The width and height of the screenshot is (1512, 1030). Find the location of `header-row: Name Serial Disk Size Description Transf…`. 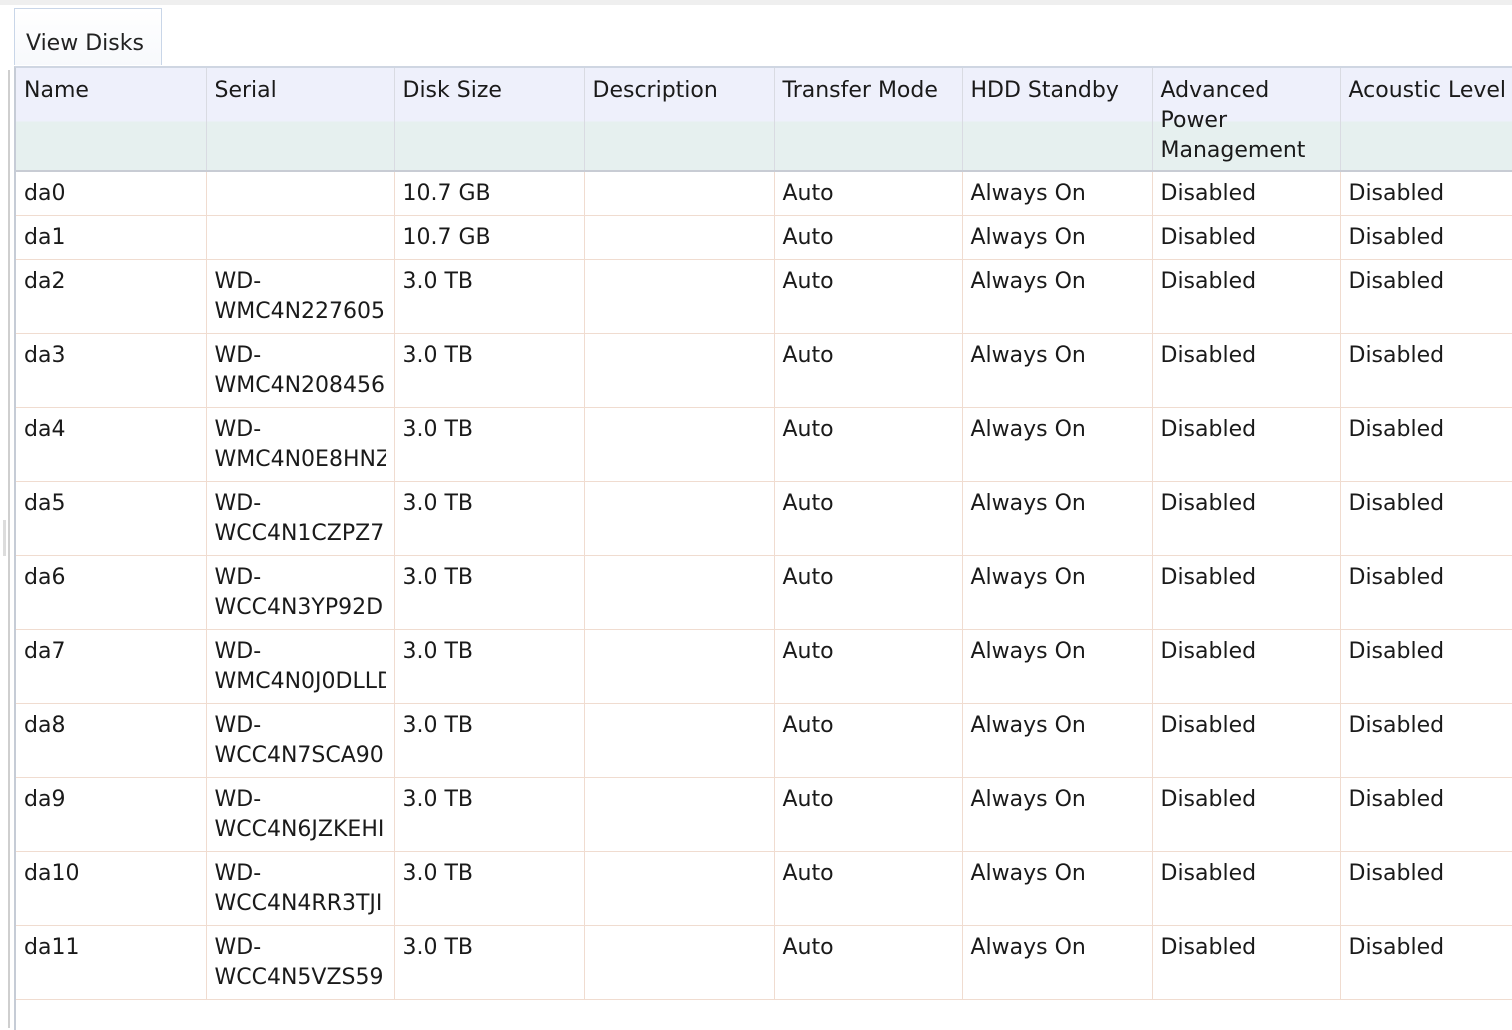

header-row: Name Serial Disk Size Description Transf… is located at coordinates (764, 120).